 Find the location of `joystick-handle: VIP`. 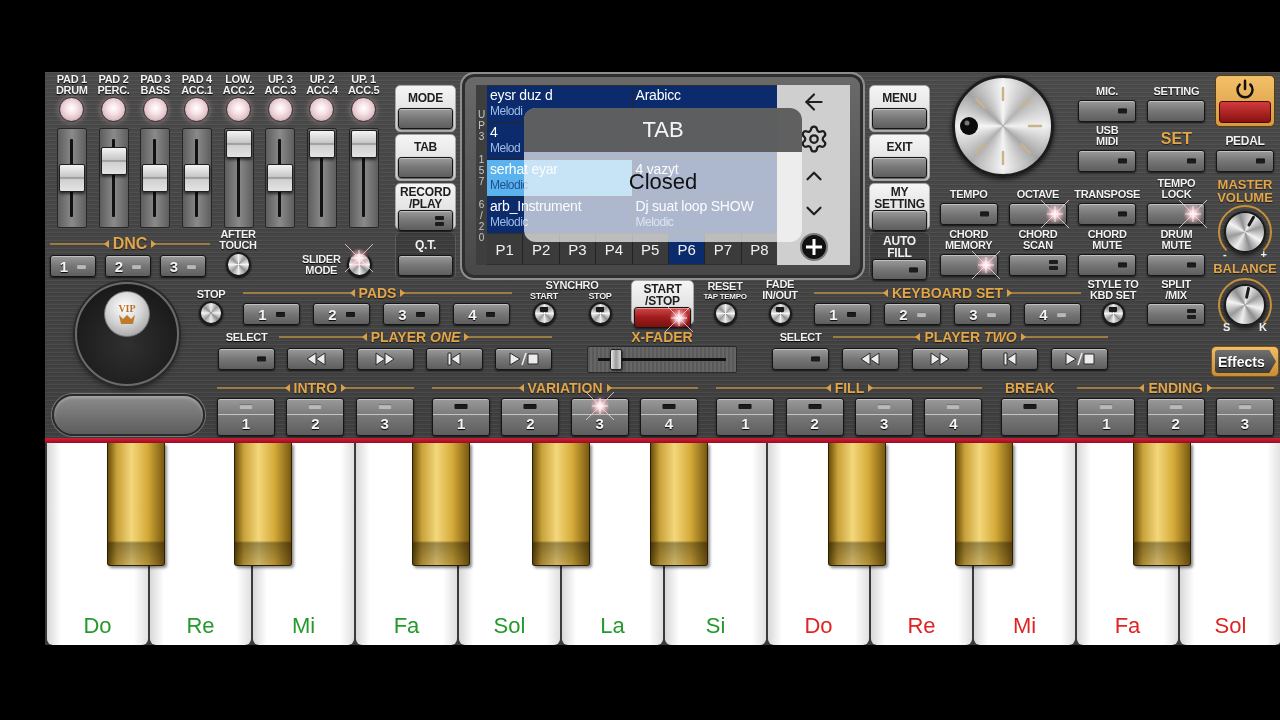

joystick-handle: VIP is located at coordinates (127, 314).